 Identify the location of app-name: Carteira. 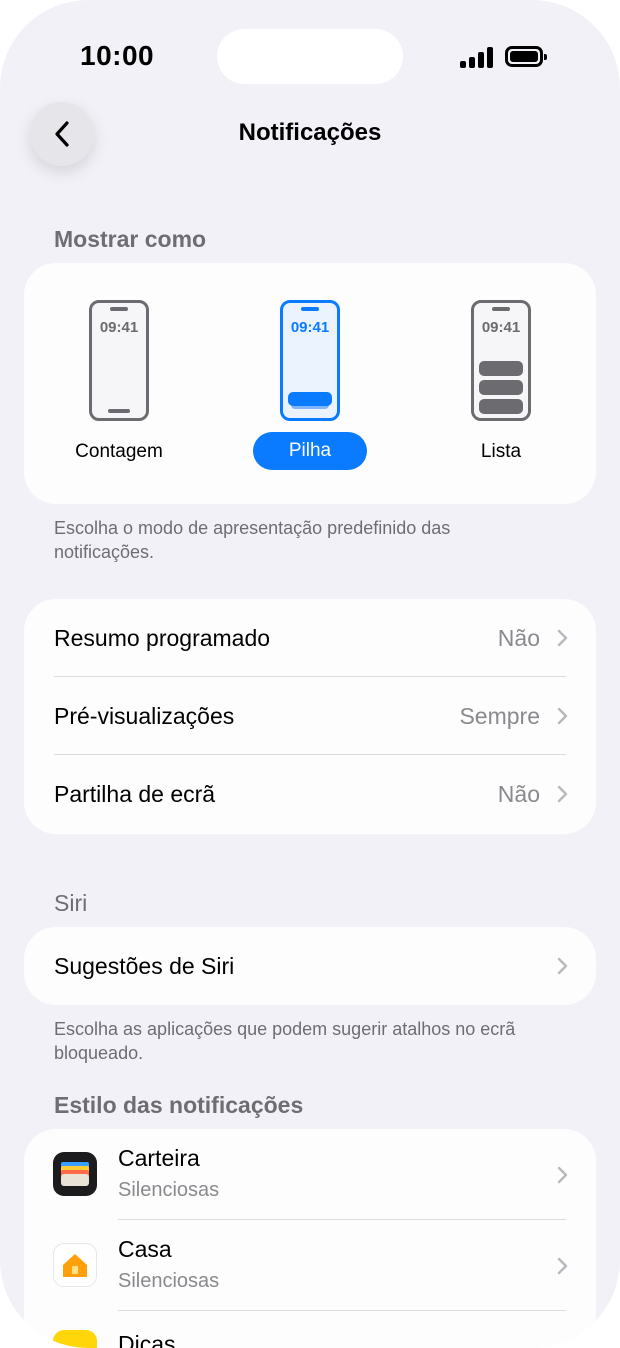
(159, 1158).